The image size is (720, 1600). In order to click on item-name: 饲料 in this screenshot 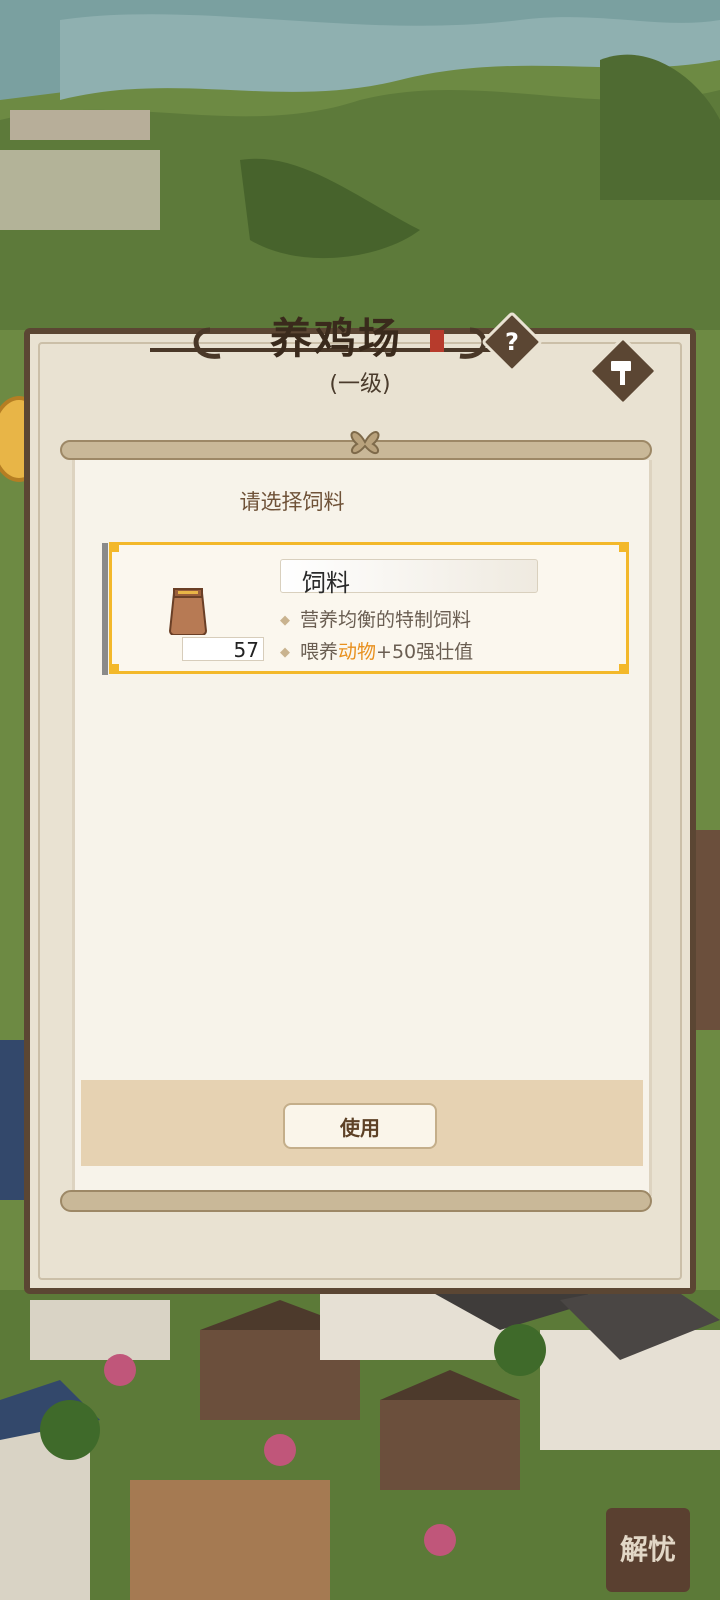, I will do `click(326, 583)`.